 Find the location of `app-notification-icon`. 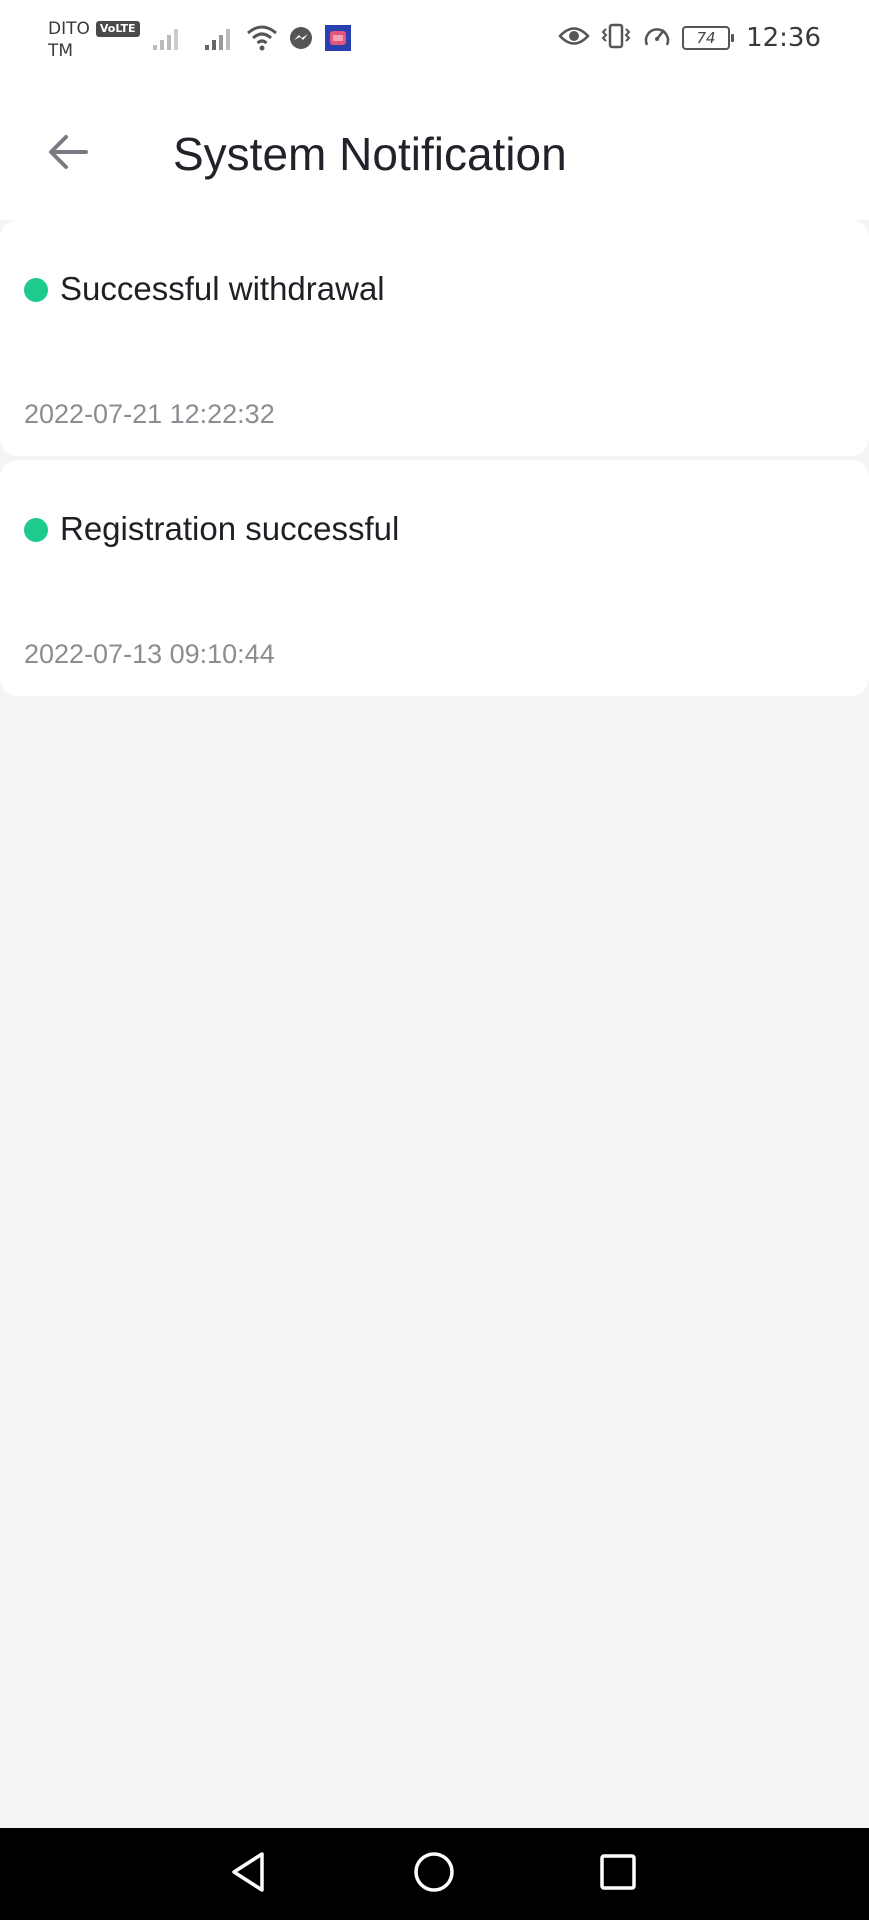

app-notification-icon is located at coordinates (338, 40).